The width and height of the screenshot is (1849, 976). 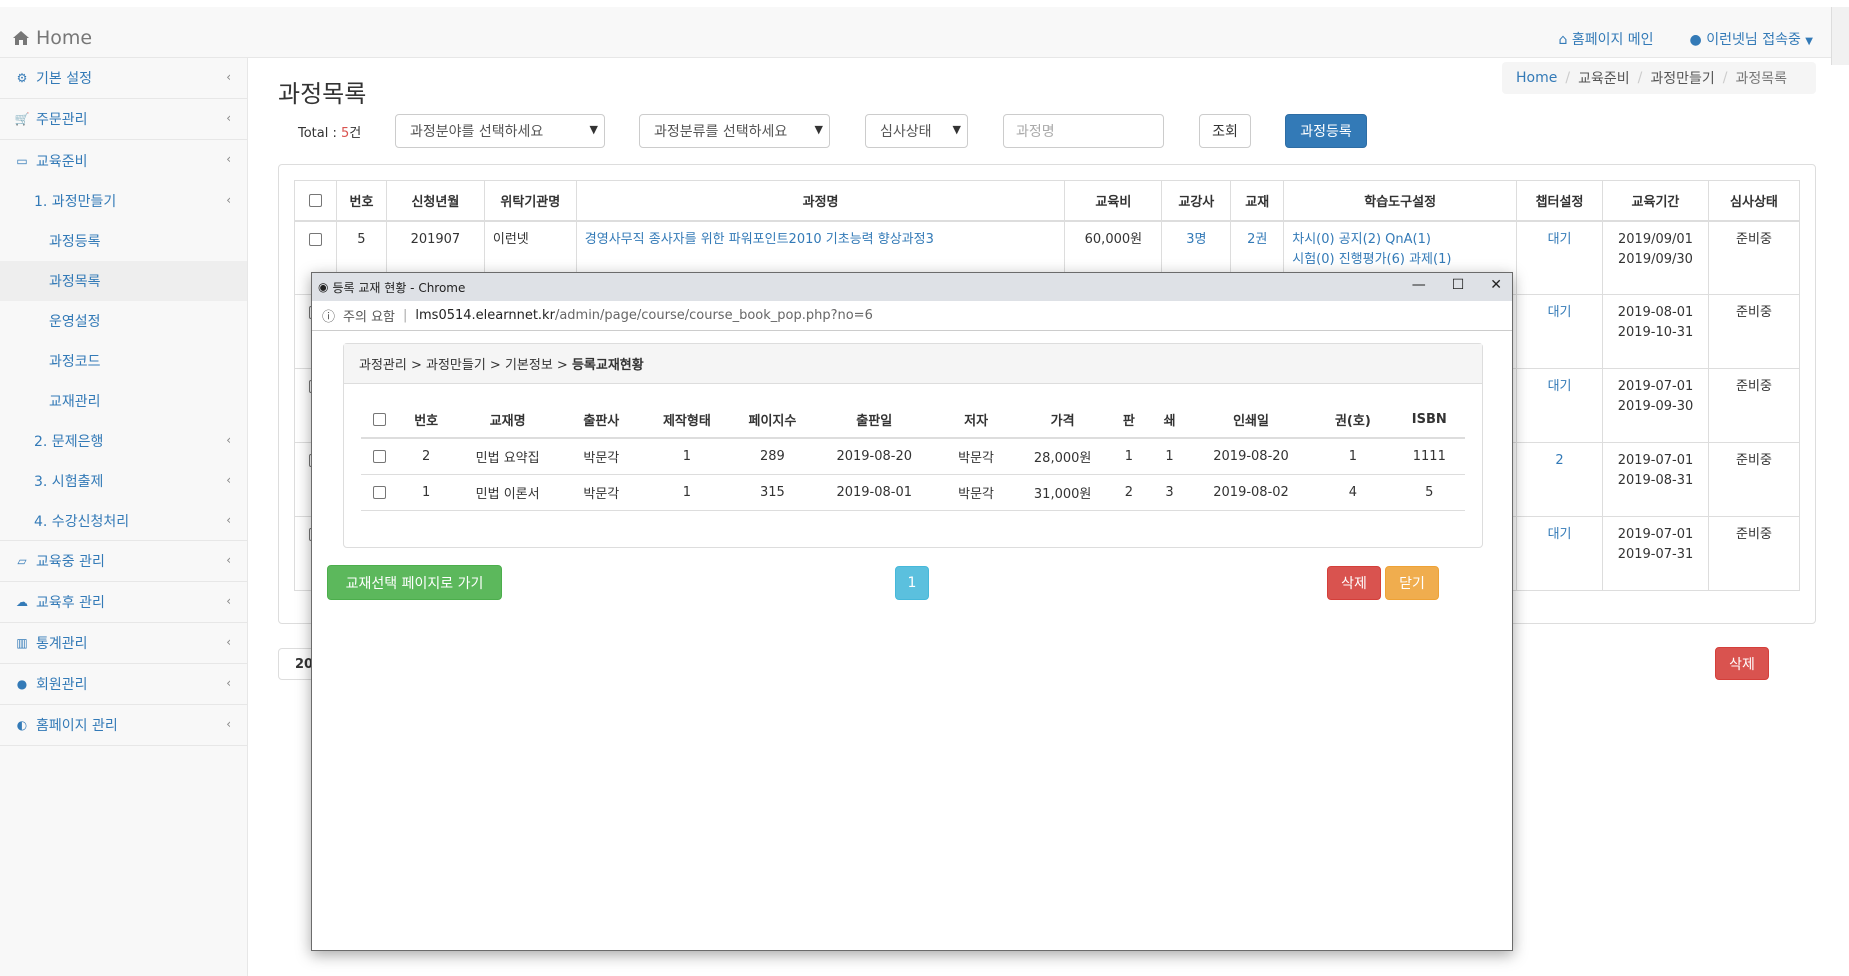 What do you see at coordinates (323, 287) in the screenshot?
I see `chrome-icon: ◉` at bounding box center [323, 287].